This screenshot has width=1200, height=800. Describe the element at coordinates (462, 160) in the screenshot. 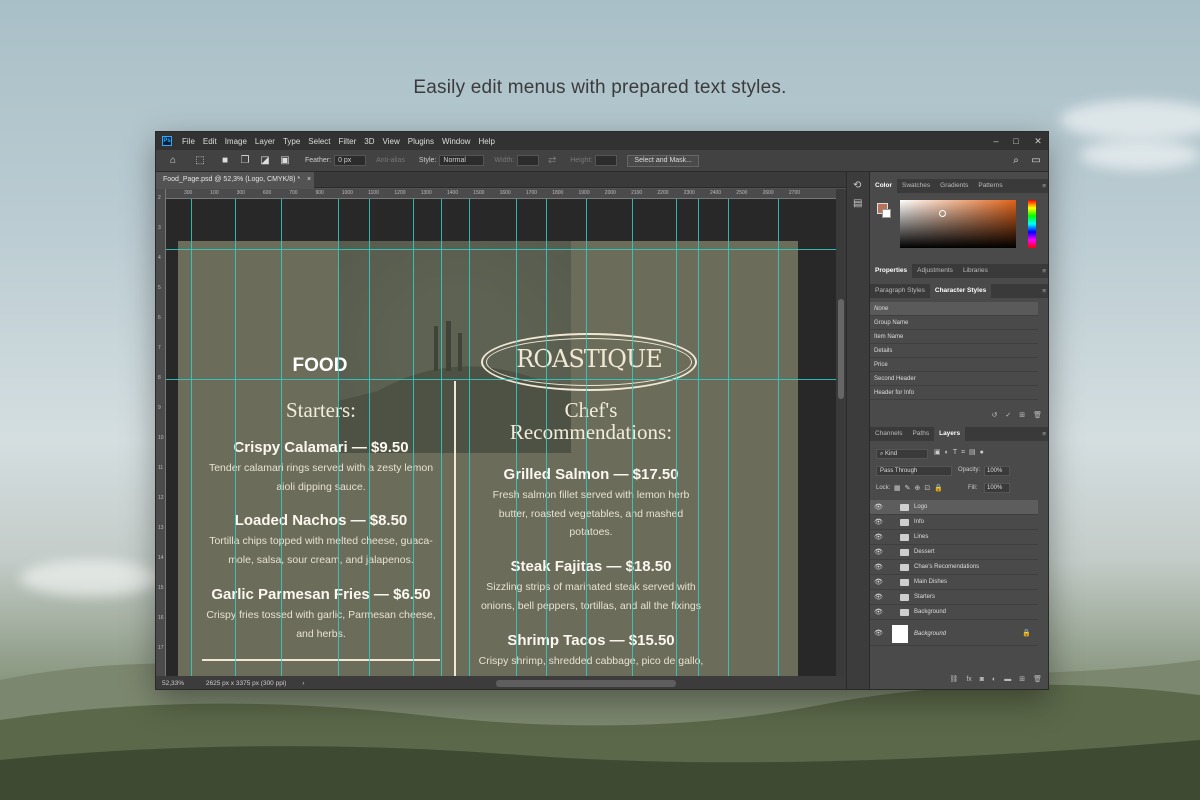

I see `style-select: Normal` at that location.